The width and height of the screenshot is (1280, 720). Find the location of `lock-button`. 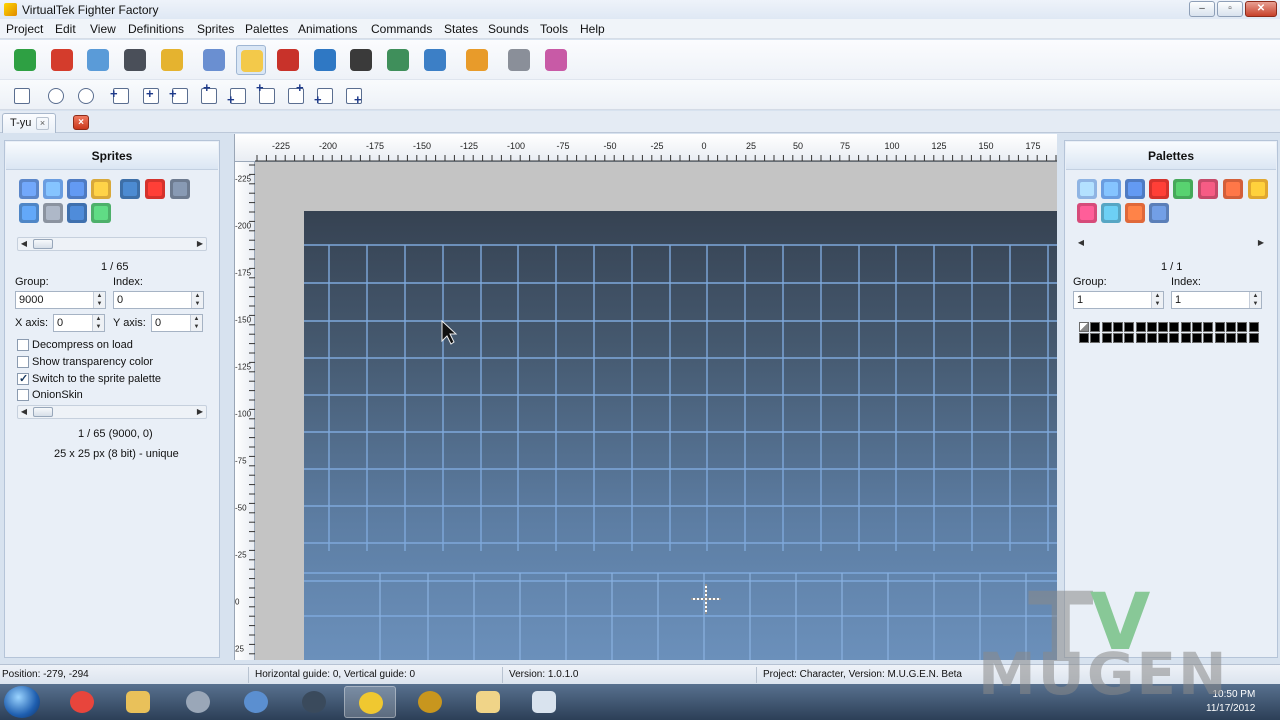

lock-button is located at coordinates (172, 60).